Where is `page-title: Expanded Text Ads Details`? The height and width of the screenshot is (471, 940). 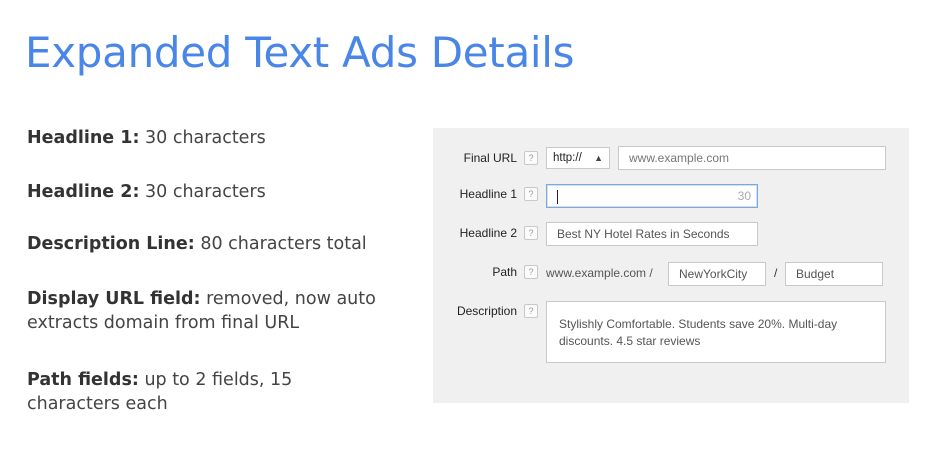
page-title: Expanded Text Ads Details is located at coordinates (300, 52).